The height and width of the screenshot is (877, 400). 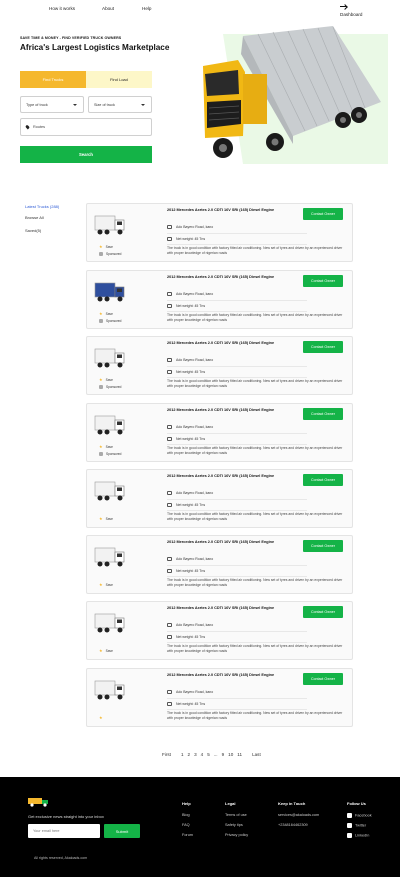 What do you see at coordinates (119, 79) in the screenshot?
I see `tab-find-load: Find Load` at bounding box center [119, 79].